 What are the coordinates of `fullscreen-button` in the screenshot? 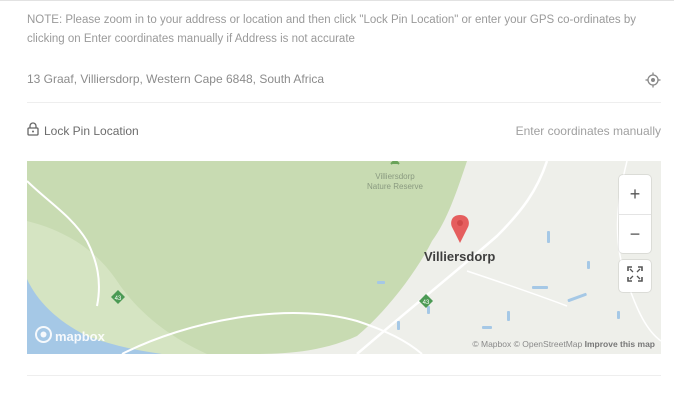 It's located at (635, 276).